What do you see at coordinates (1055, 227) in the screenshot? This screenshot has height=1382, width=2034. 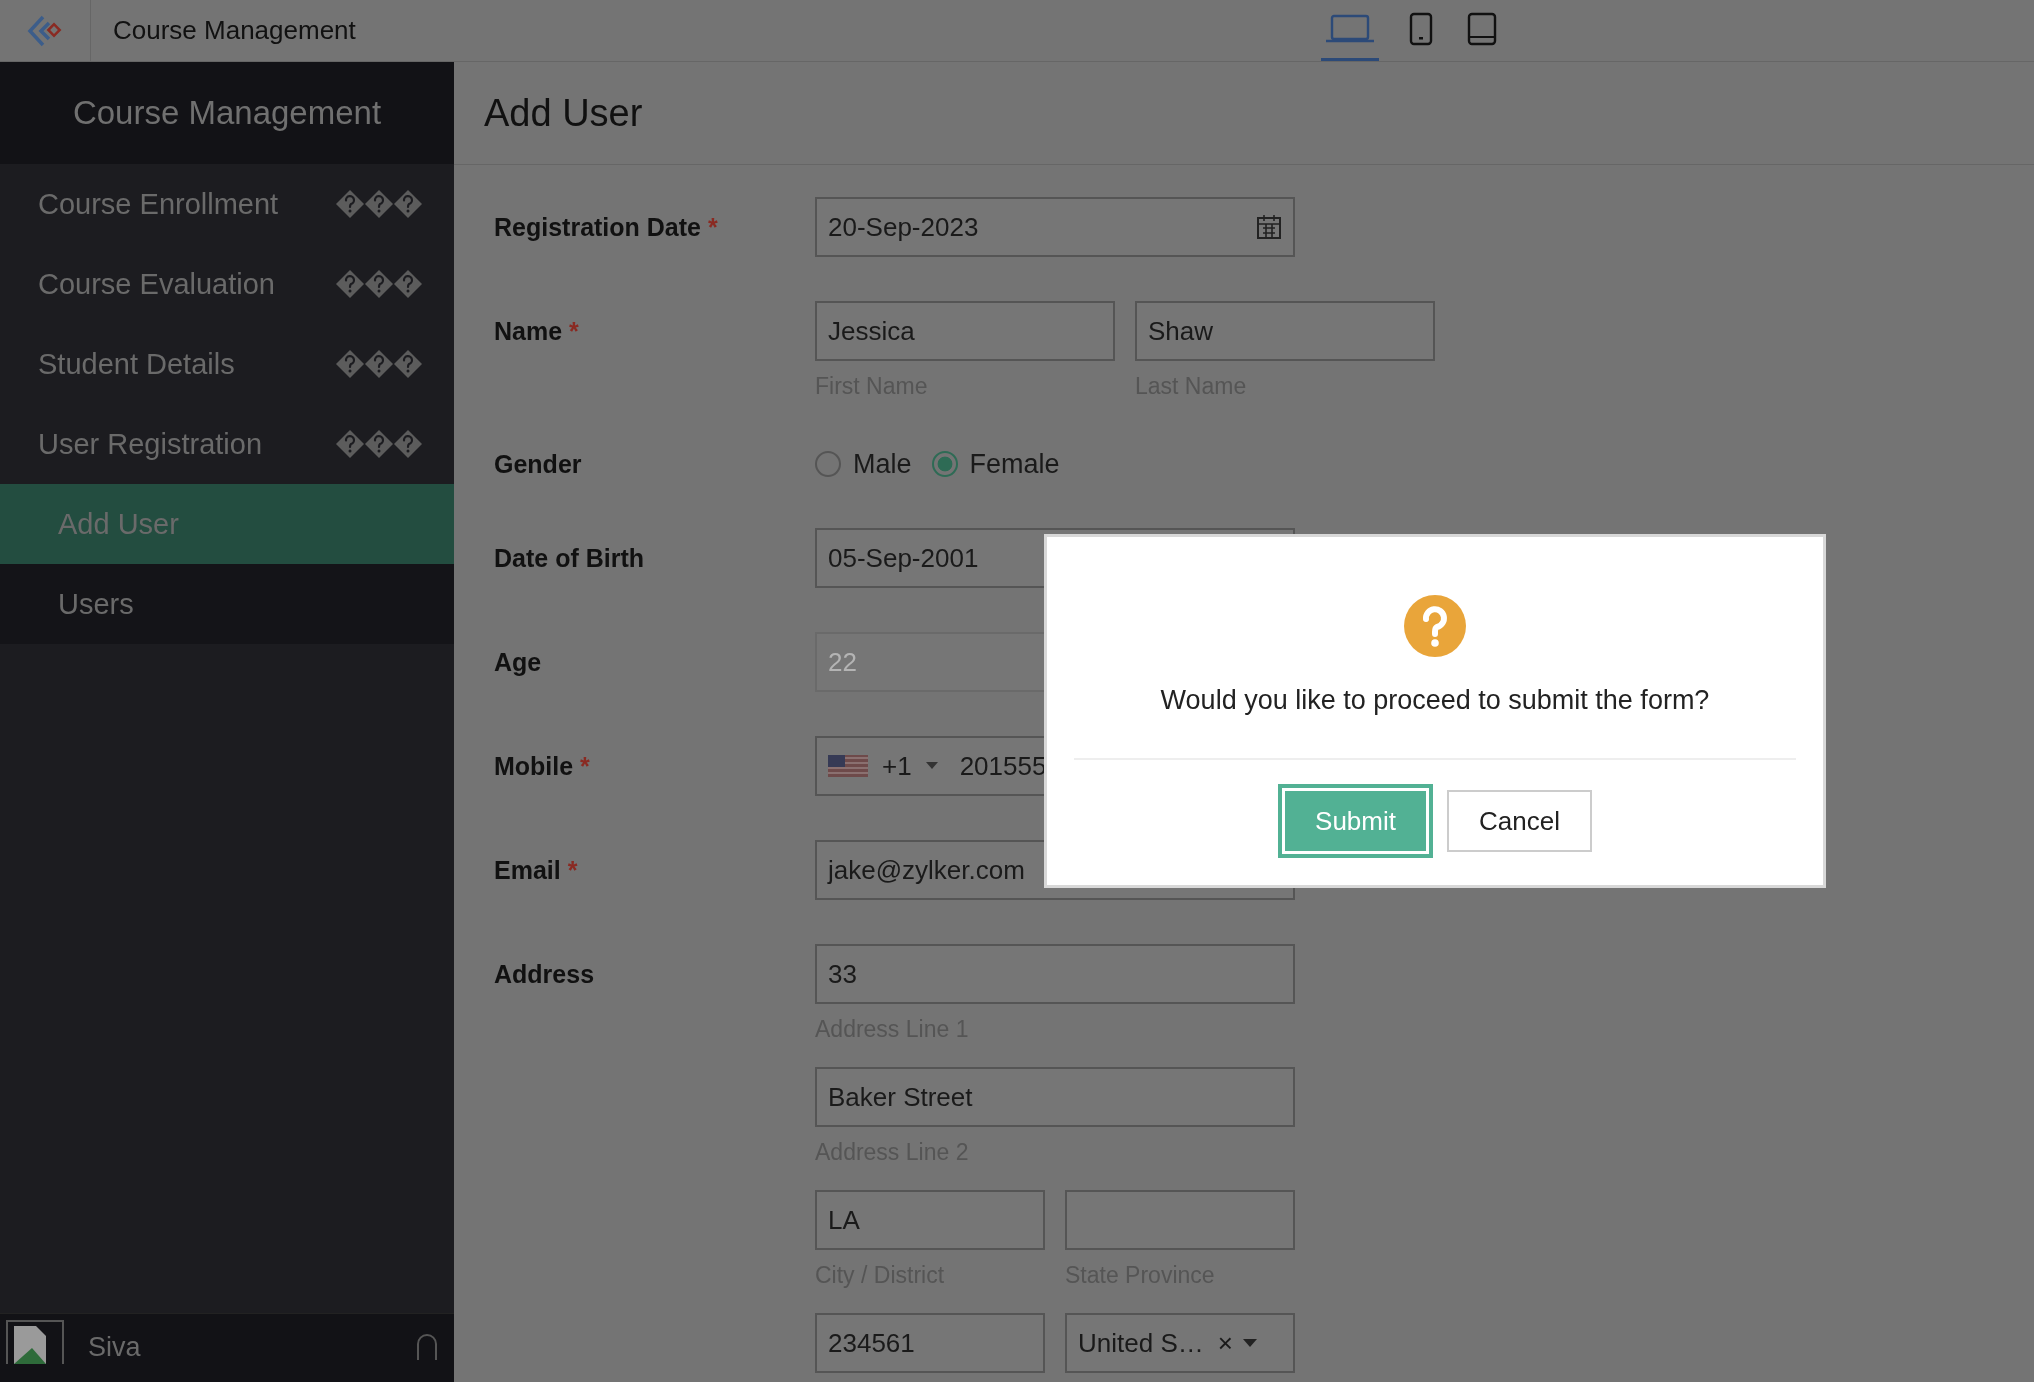 I see `date-field: 20-Sep-2023` at bounding box center [1055, 227].